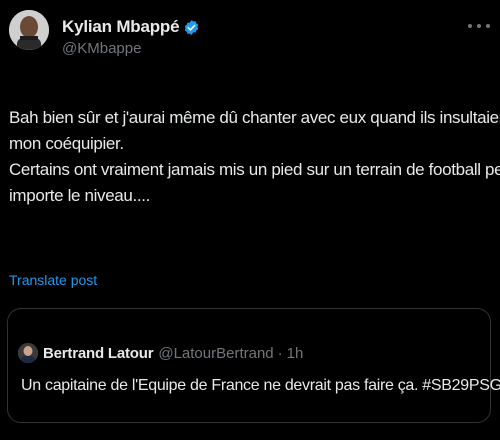  I want to click on quoted-author-avatar, so click(28, 353).